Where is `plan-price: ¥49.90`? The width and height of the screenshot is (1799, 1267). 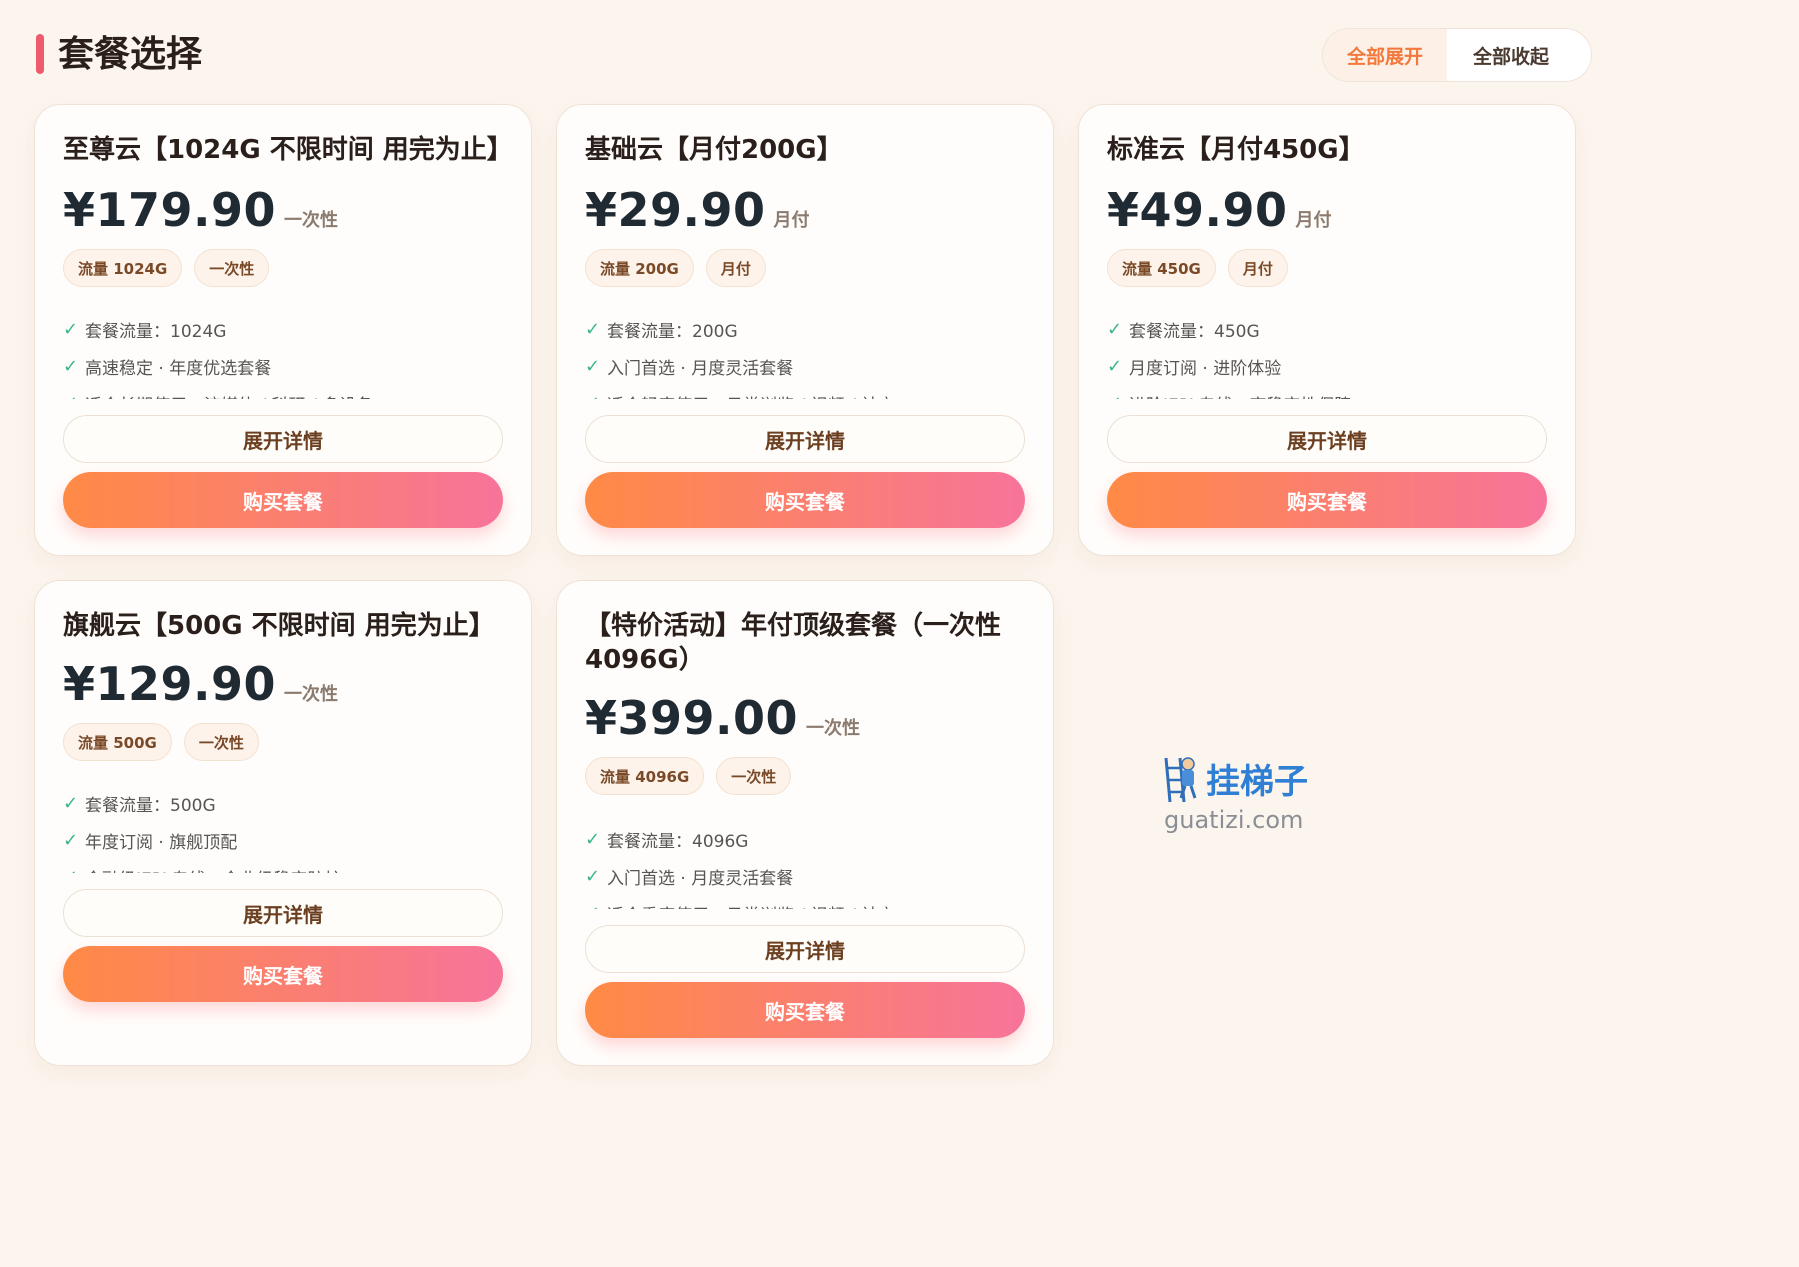
plan-price: ¥49.90 is located at coordinates (1197, 210).